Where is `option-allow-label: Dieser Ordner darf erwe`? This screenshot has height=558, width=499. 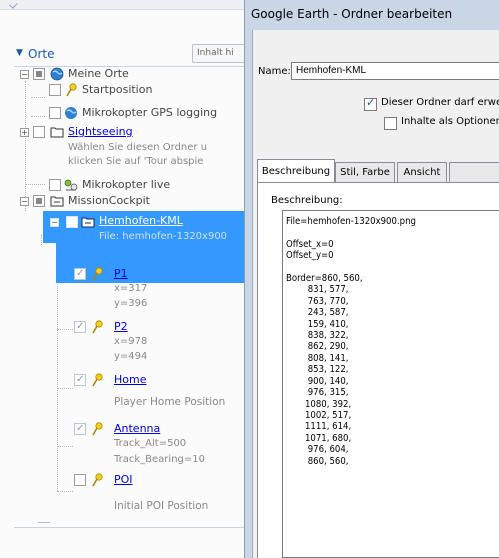 option-allow-label: Dieser Ordner darf erwe is located at coordinates (440, 102).